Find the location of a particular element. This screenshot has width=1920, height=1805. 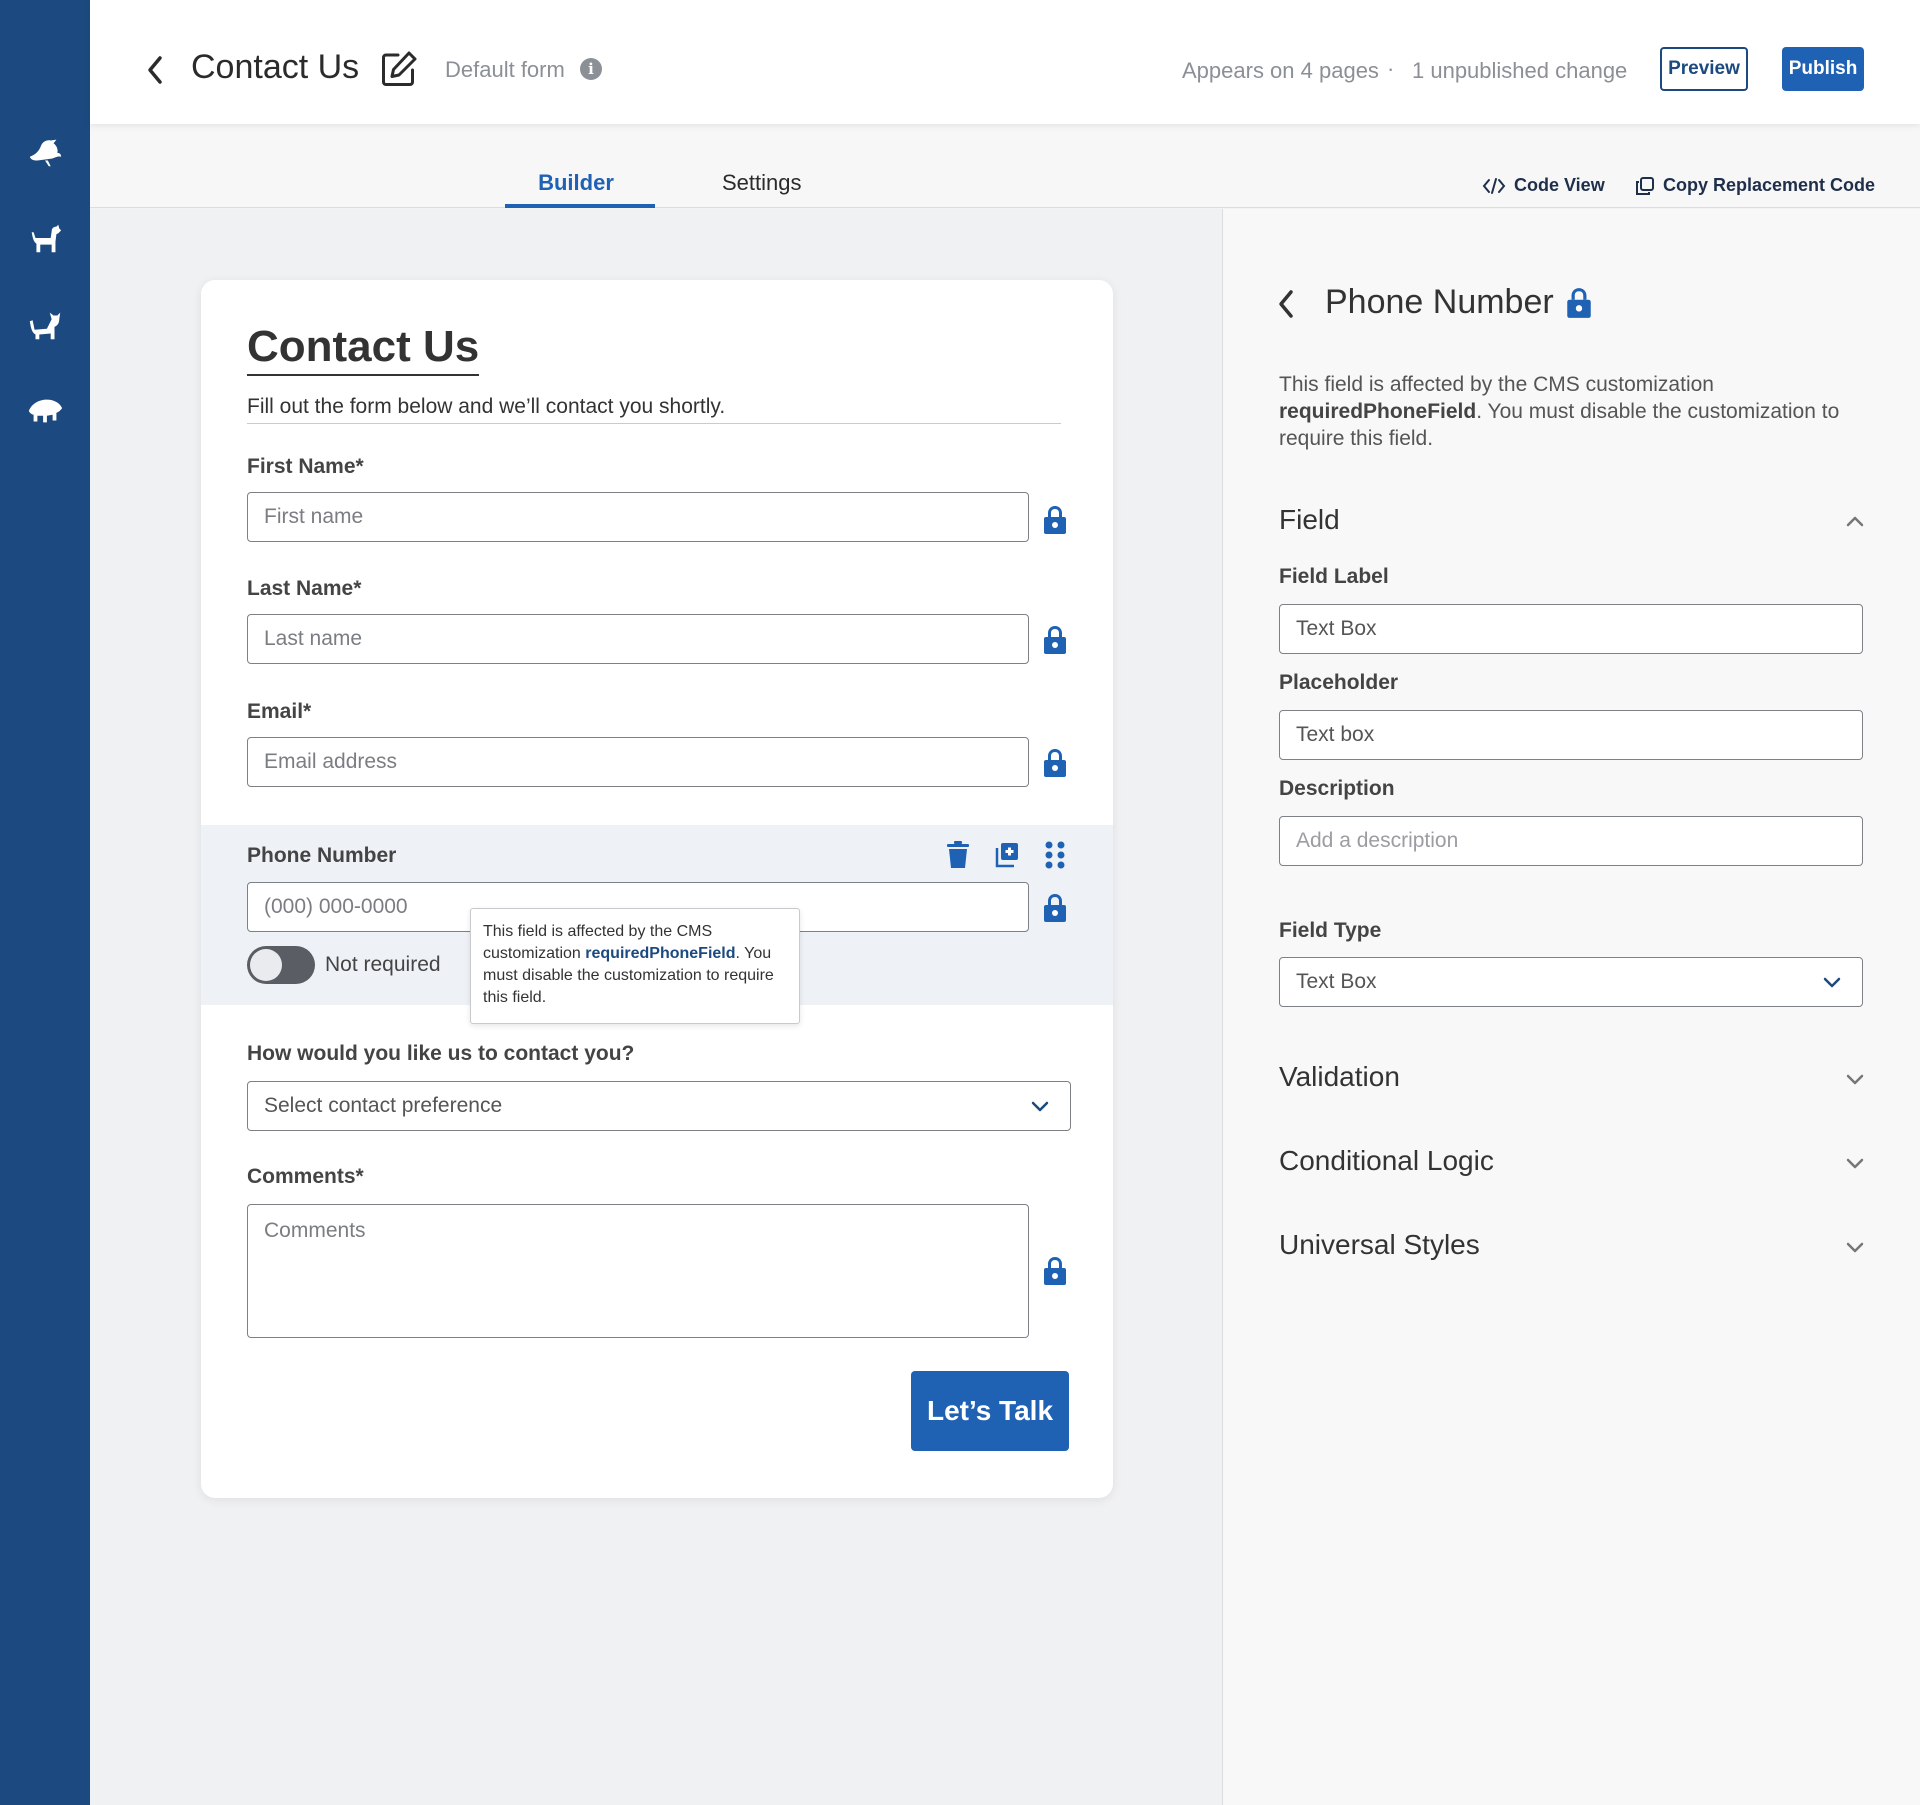

code-icon is located at coordinates (1494, 185).